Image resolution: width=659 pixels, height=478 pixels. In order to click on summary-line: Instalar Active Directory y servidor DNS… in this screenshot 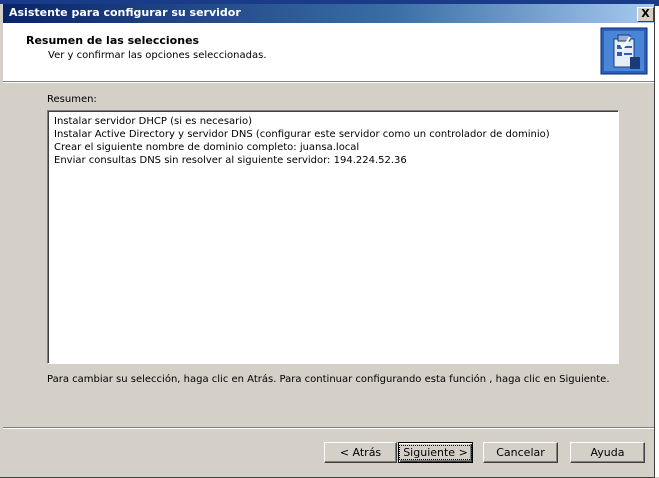, I will do `click(302, 134)`.